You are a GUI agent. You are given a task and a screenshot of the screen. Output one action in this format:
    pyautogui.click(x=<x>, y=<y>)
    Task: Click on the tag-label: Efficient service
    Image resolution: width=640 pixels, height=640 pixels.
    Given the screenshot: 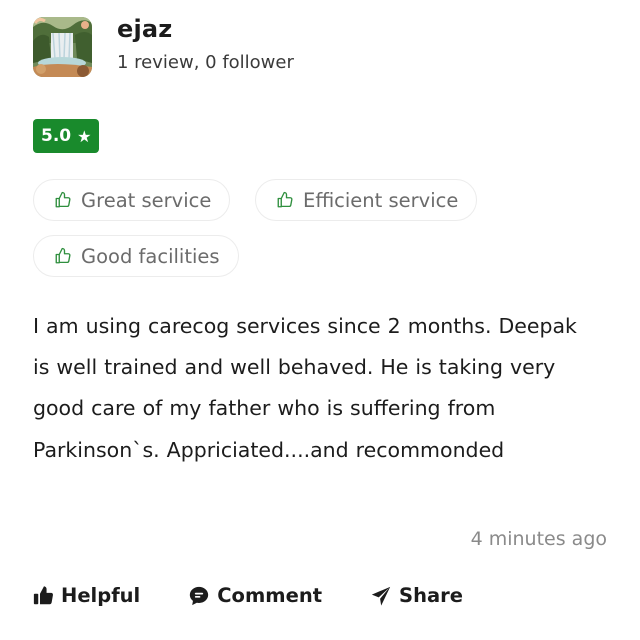 What is the action you would take?
    pyautogui.click(x=381, y=200)
    